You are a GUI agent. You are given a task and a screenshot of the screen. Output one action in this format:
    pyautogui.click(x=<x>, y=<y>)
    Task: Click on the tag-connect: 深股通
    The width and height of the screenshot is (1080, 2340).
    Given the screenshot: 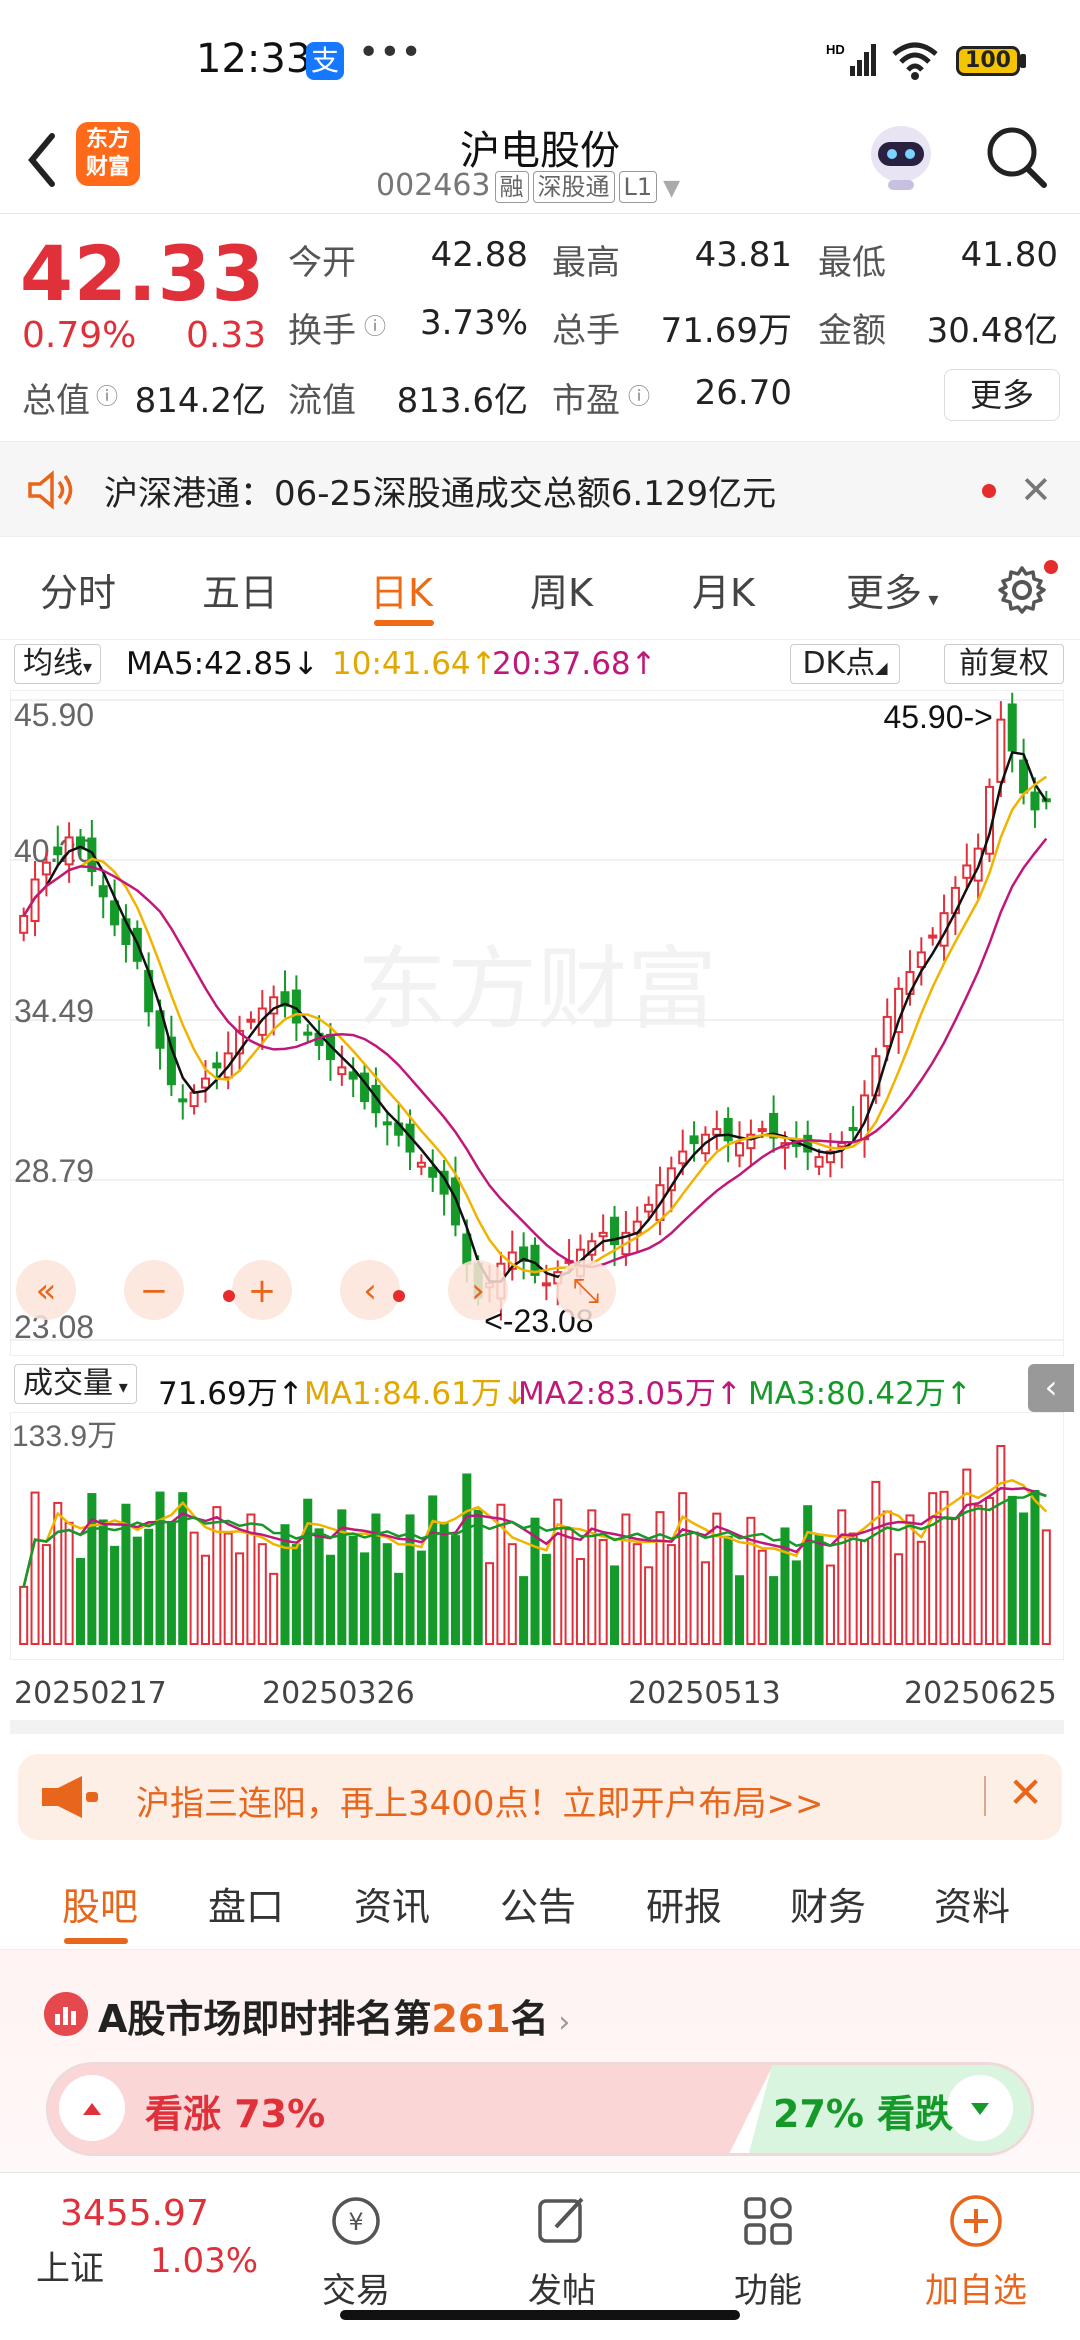 What is the action you would take?
    pyautogui.click(x=573, y=187)
    